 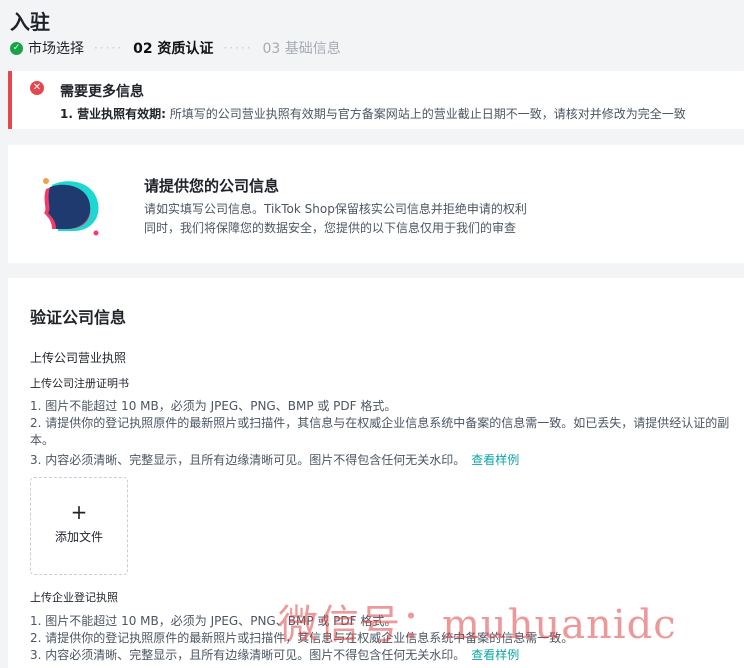 What do you see at coordinates (79, 526) in the screenshot?
I see `add-file-dropzone: + 添加文件` at bounding box center [79, 526].